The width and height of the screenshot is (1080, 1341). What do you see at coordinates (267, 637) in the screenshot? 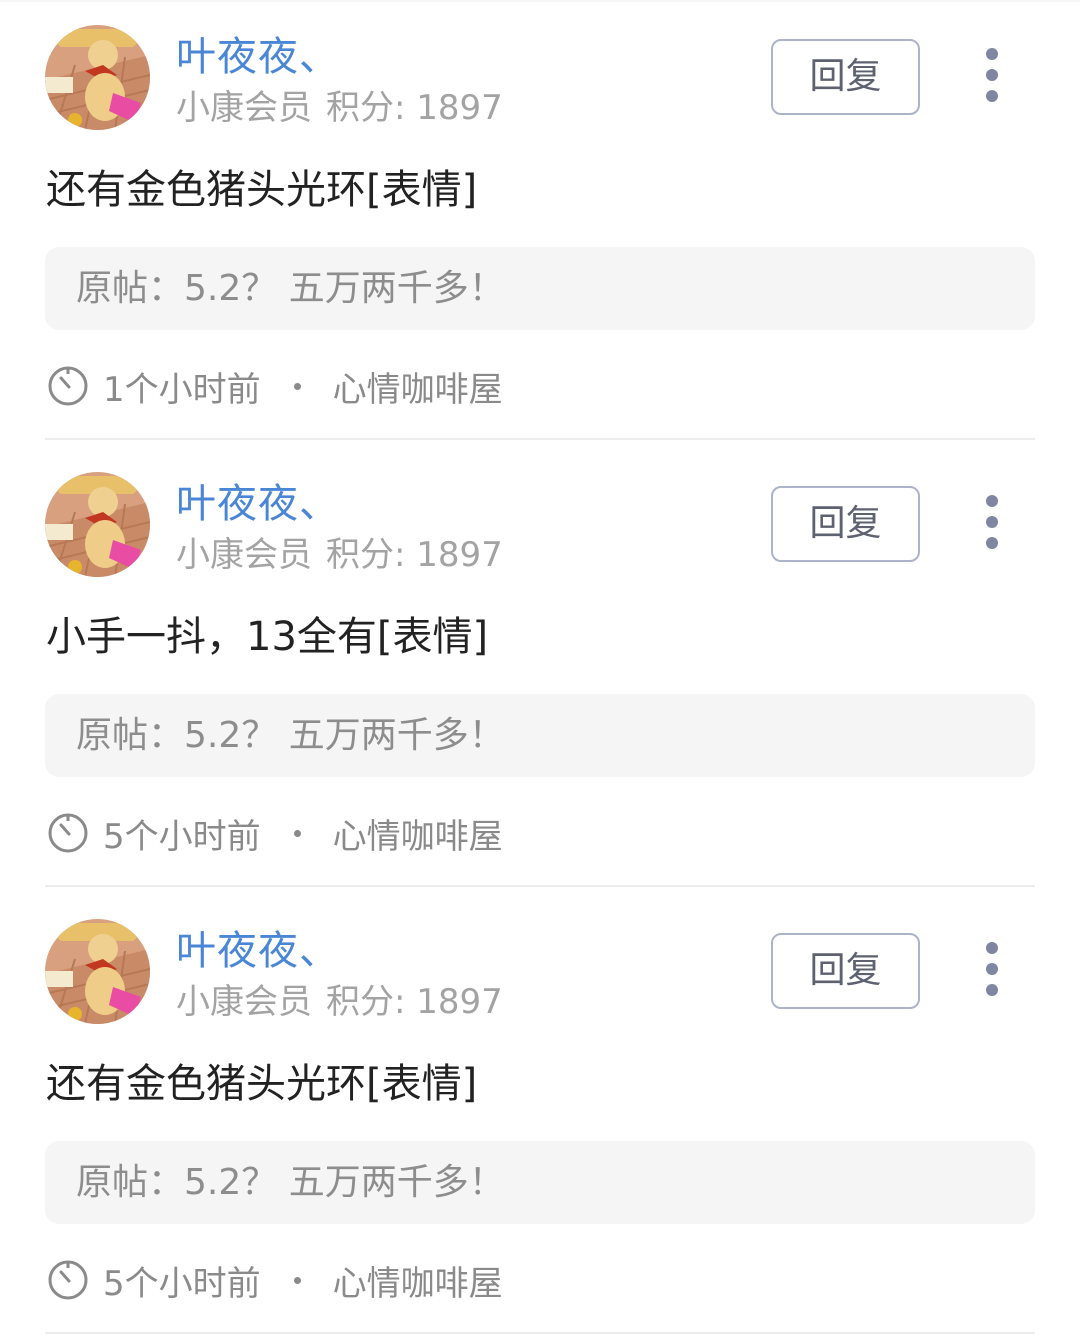
I see `reply-content: 小手一抖，13全有[表情]` at bounding box center [267, 637].